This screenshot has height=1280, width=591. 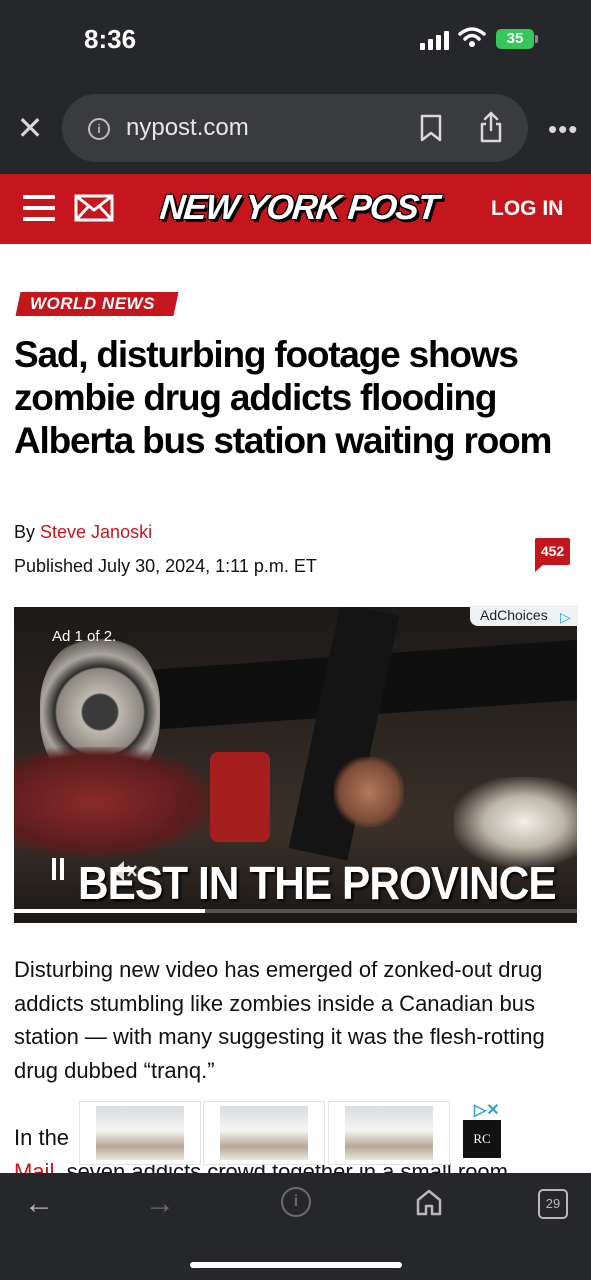 I want to click on battery-tip, so click(x=536, y=39).